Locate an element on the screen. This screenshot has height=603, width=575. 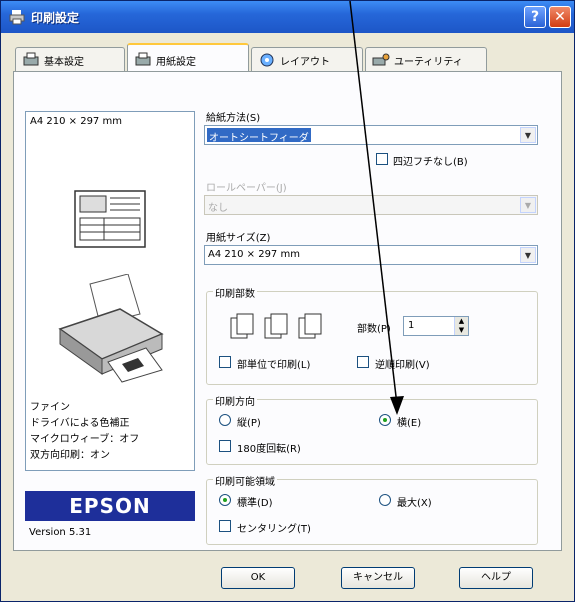
annotation-arrow is located at coordinates (376, 208).